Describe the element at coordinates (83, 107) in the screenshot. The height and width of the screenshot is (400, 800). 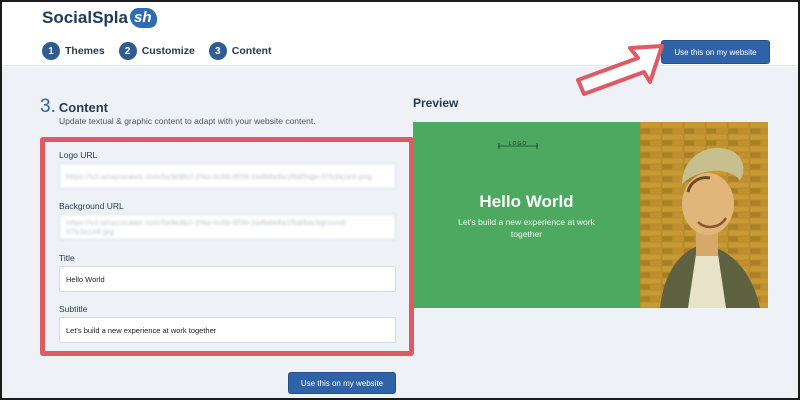
I see `section-title: Content` at that location.